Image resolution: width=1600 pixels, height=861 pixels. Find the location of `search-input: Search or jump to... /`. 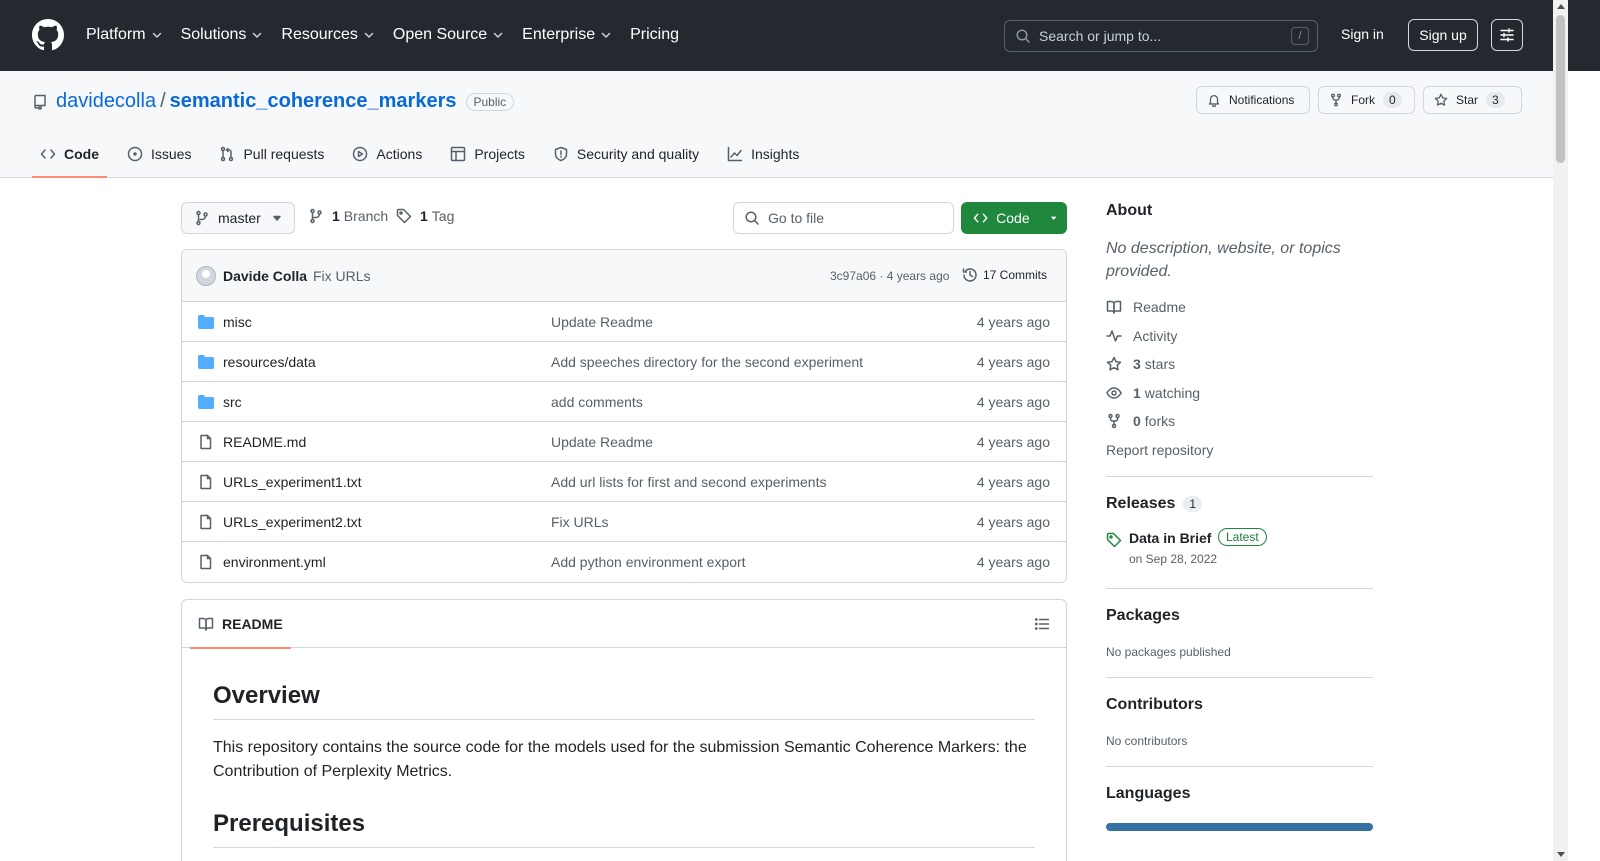

search-input: Search or jump to... / is located at coordinates (1161, 36).